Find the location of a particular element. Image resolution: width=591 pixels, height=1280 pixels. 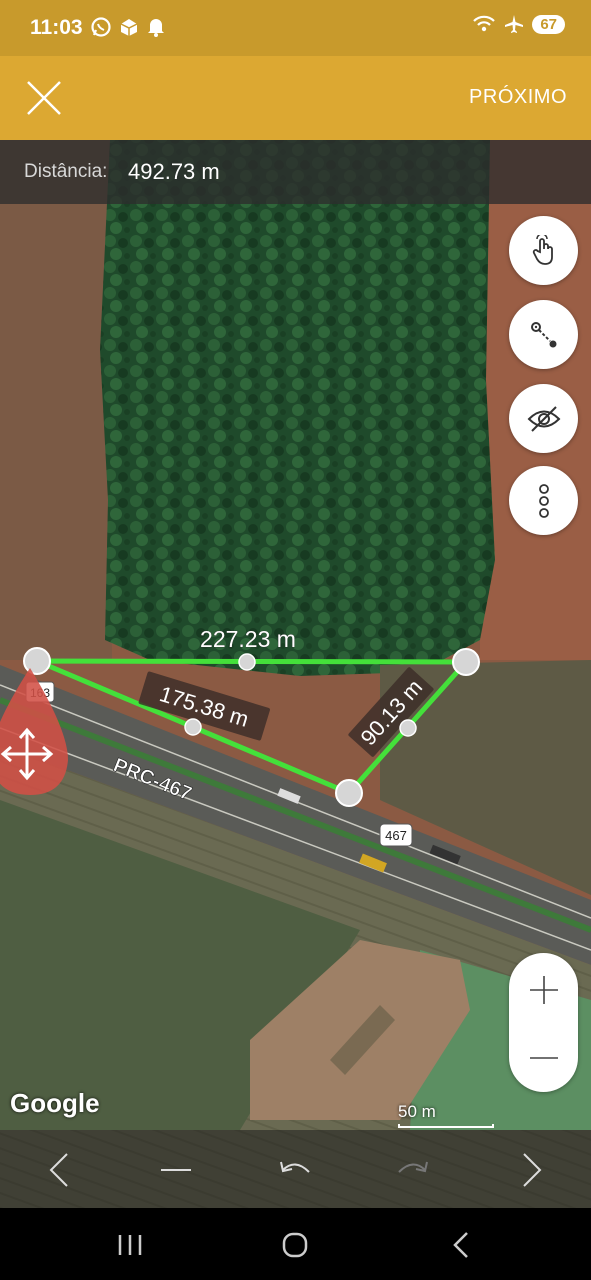

package-icon is located at coordinates (129, 27).